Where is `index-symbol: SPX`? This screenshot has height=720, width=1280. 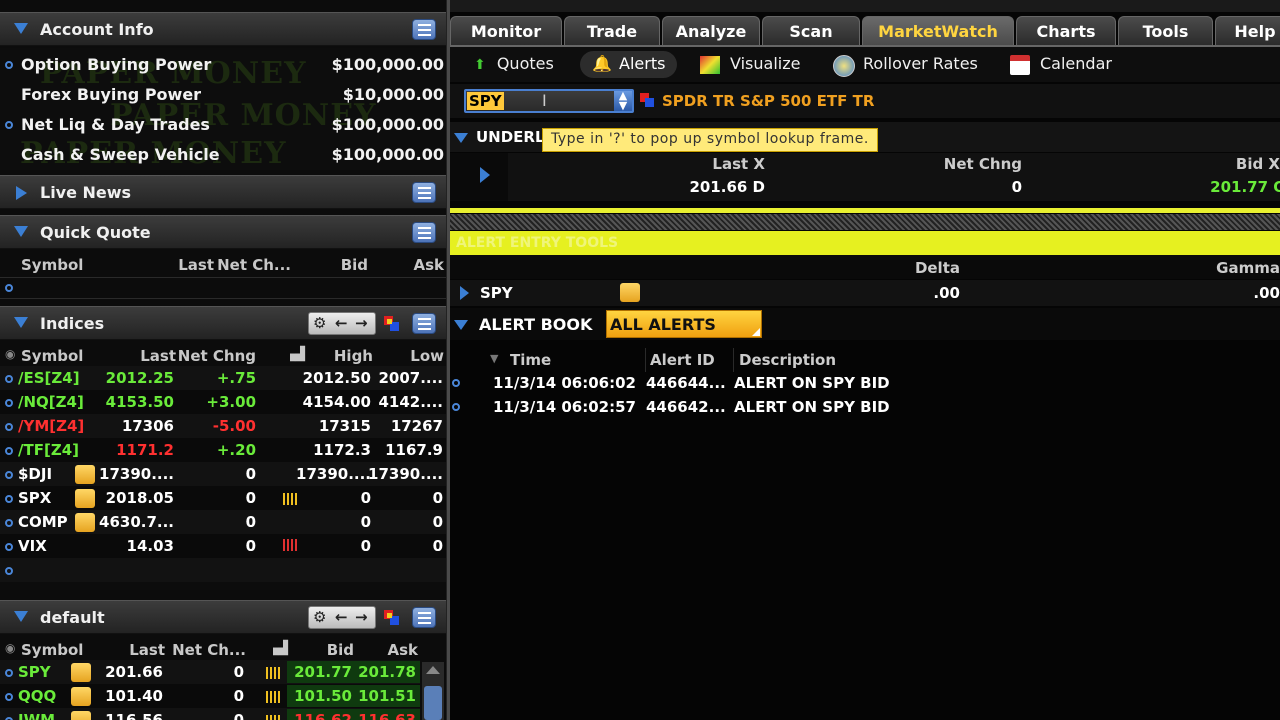 index-symbol: SPX is located at coordinates (34, 498).